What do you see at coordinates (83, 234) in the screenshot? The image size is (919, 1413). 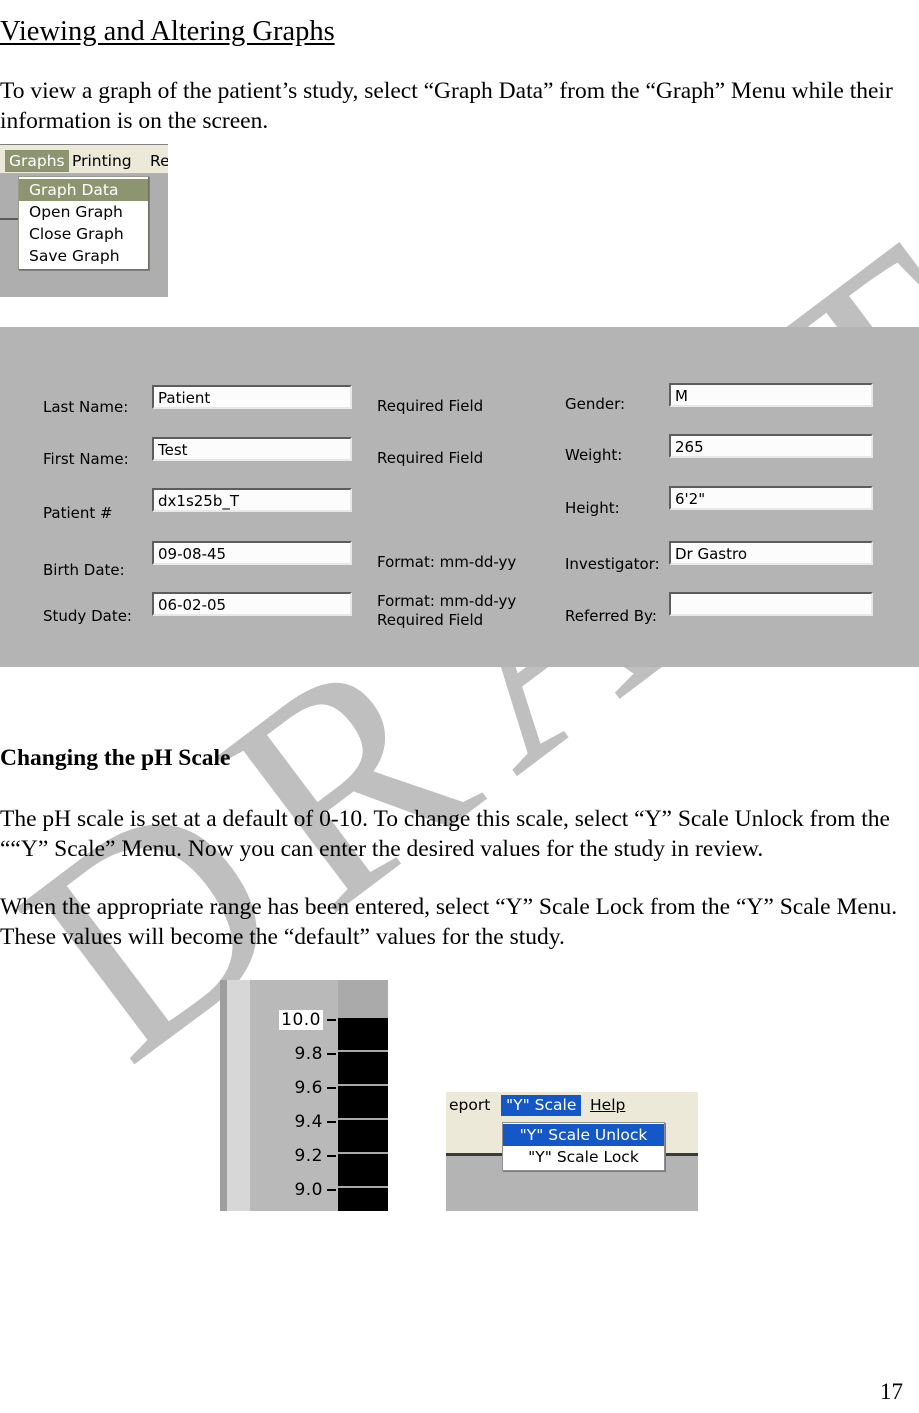 I see `menu-item-close-graph: Close Graph` at bounding box center [83, 234].